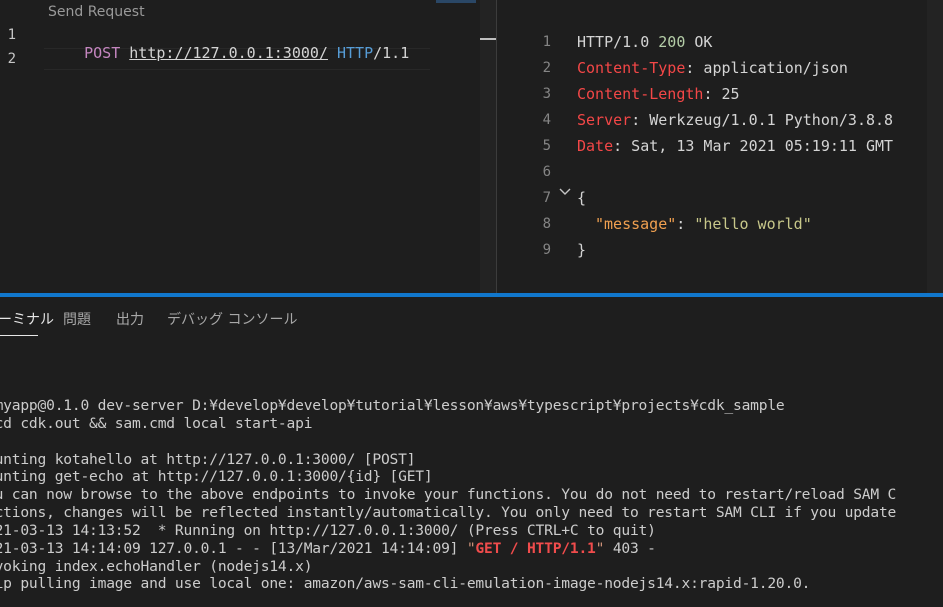  Describe the element at coordinates (27, 319) in the screenshot. I see `tab-terminal: ーミナル` at that location.